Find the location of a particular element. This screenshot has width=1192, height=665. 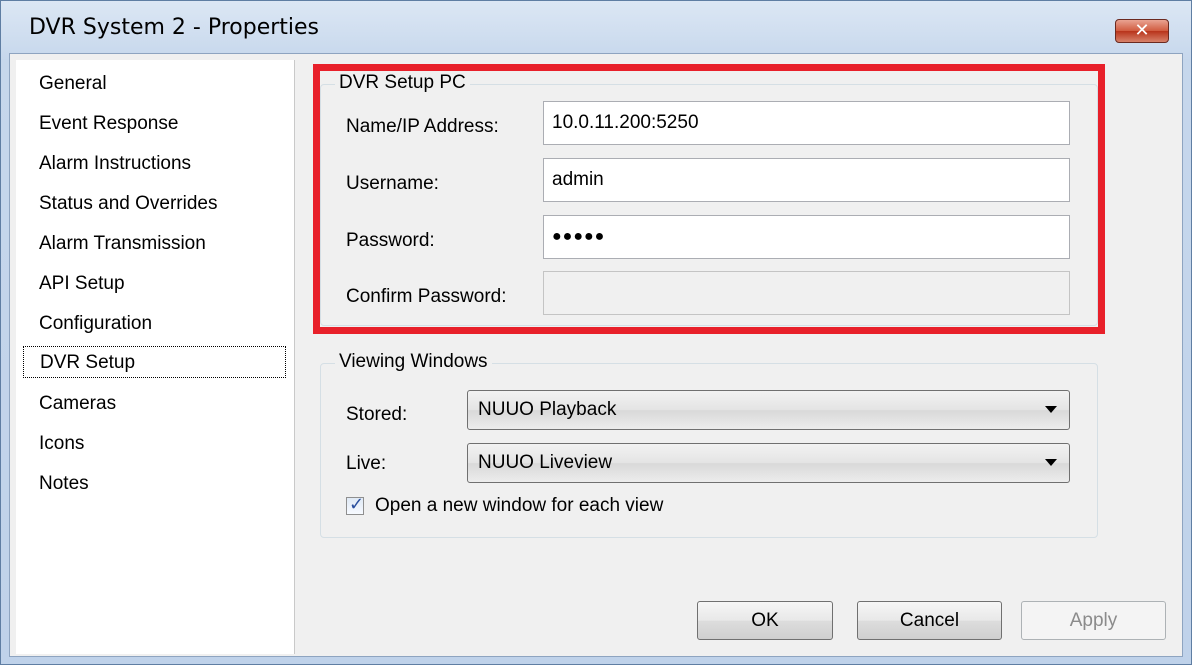

sidebar-item-configuration: Configuration is located at coordinates (154, 324).